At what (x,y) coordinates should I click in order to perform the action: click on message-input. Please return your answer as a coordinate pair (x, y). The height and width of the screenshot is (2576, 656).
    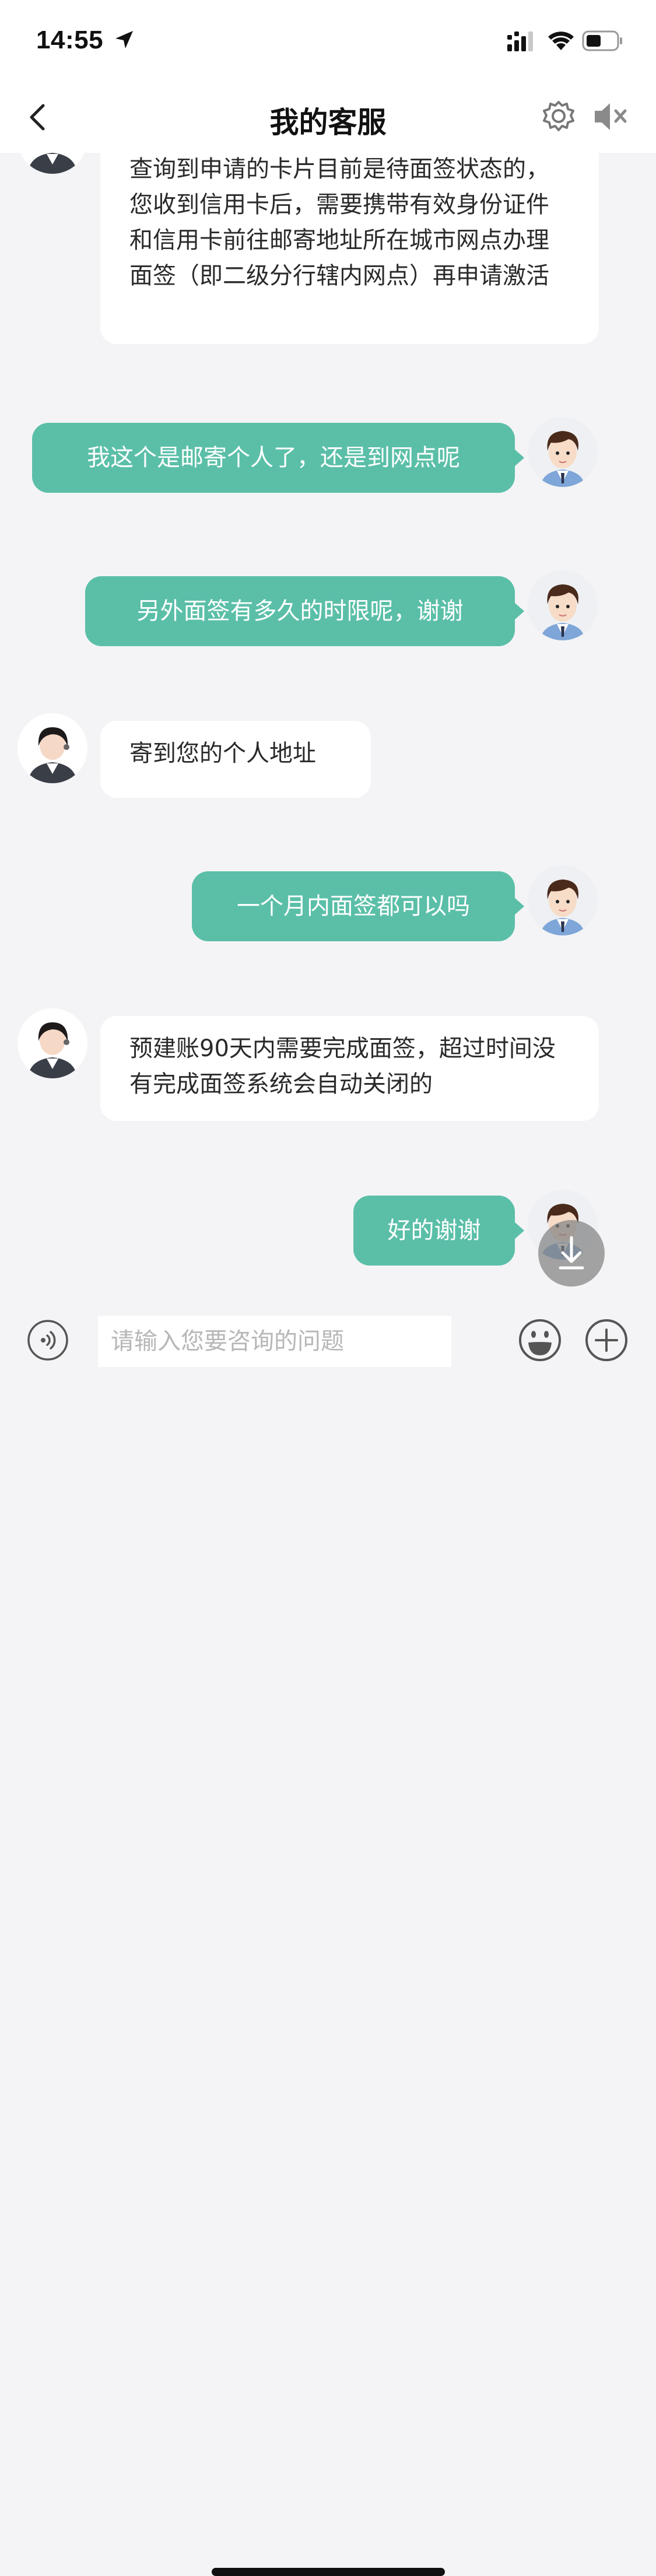
    Looking at the image, I should click on (274, 1341).